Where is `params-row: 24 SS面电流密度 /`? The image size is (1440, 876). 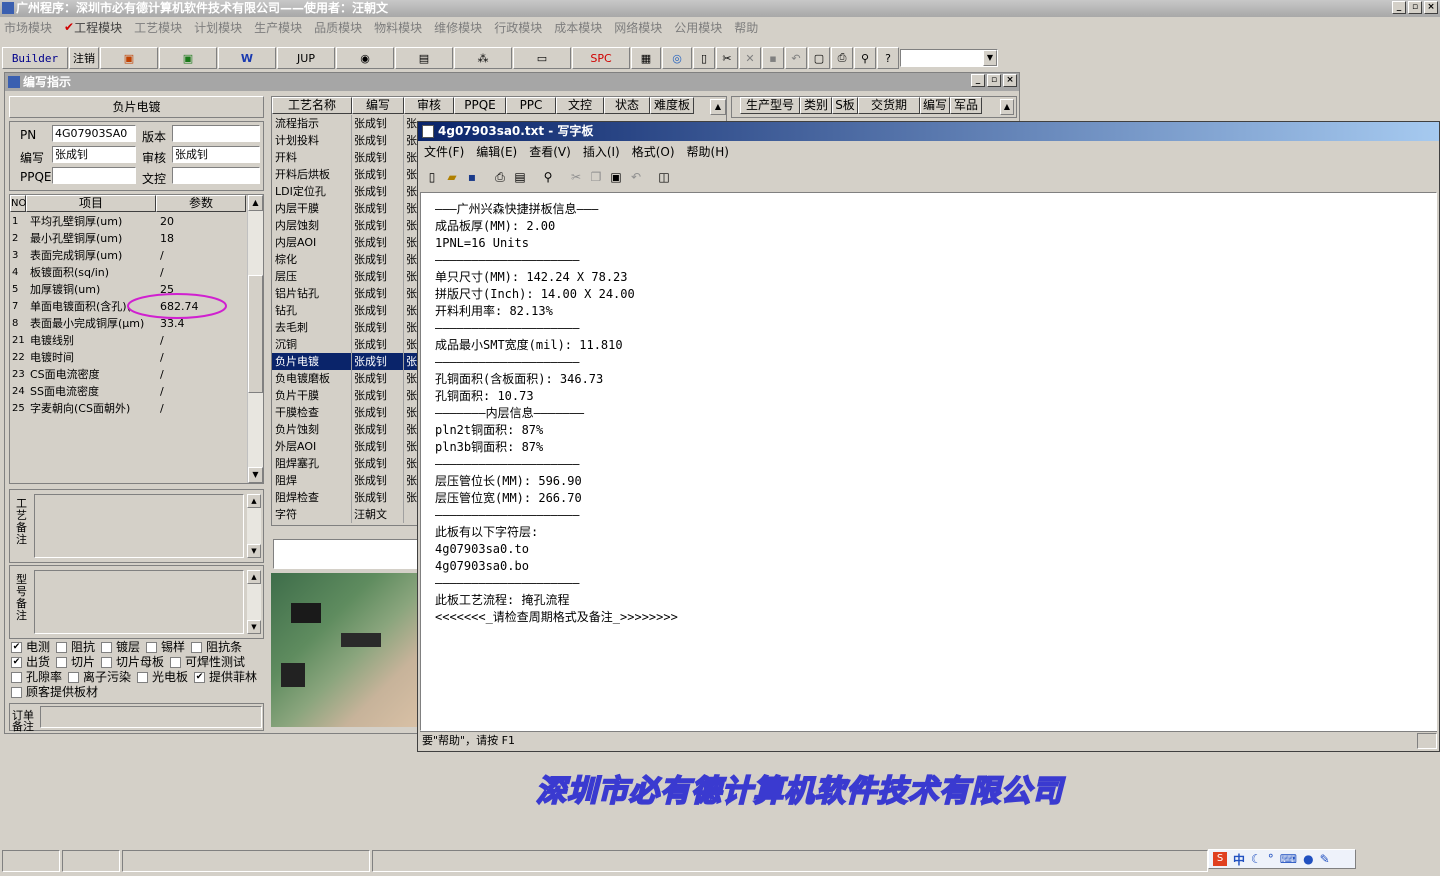 params-row: 24 SS面电流密度 / is located at coordinates (129, 391).